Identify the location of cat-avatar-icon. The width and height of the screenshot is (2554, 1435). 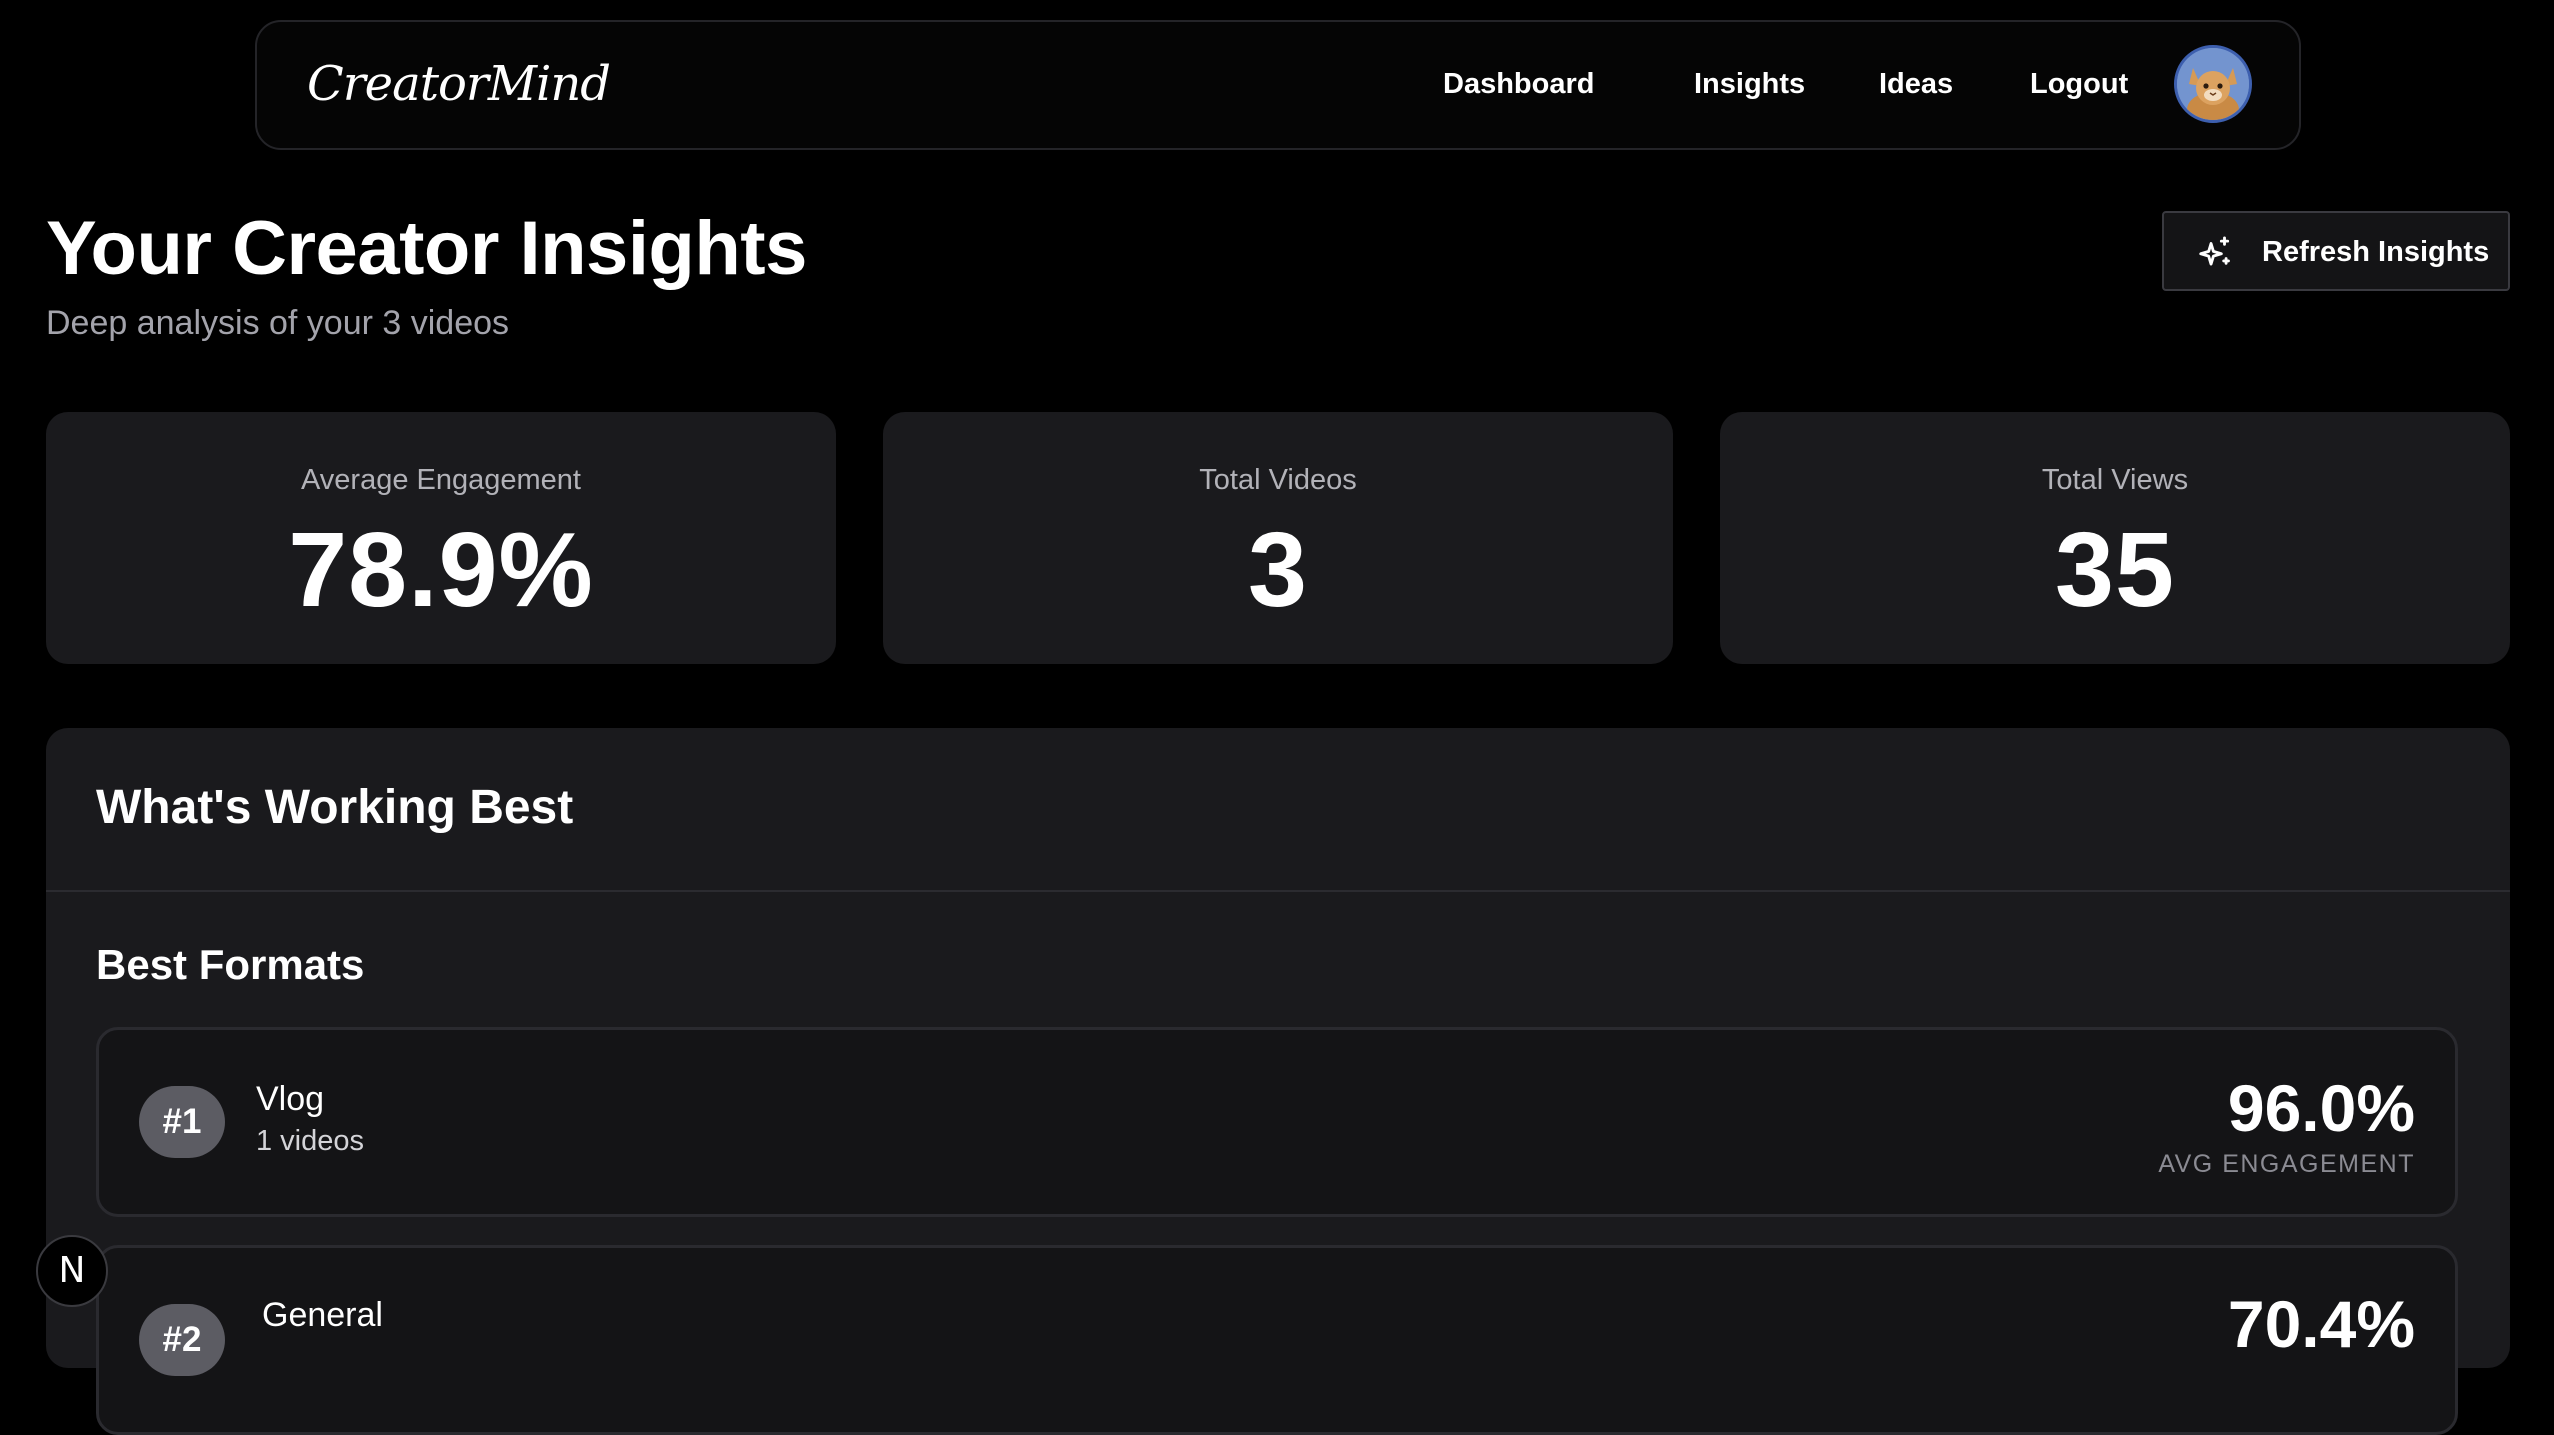
(2213, 84).